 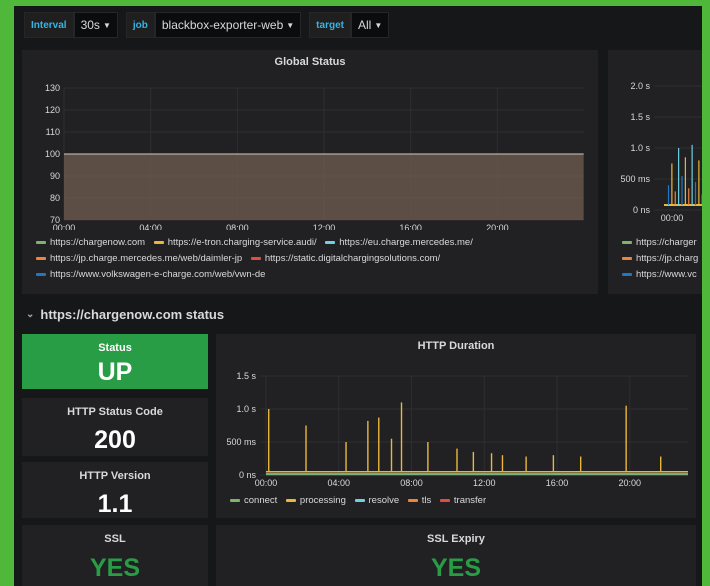 What do you see at coordinates (90, 243) in the screenshot?
I see `legend-item: https://chargenow.com` at bounding box center [90, 243].